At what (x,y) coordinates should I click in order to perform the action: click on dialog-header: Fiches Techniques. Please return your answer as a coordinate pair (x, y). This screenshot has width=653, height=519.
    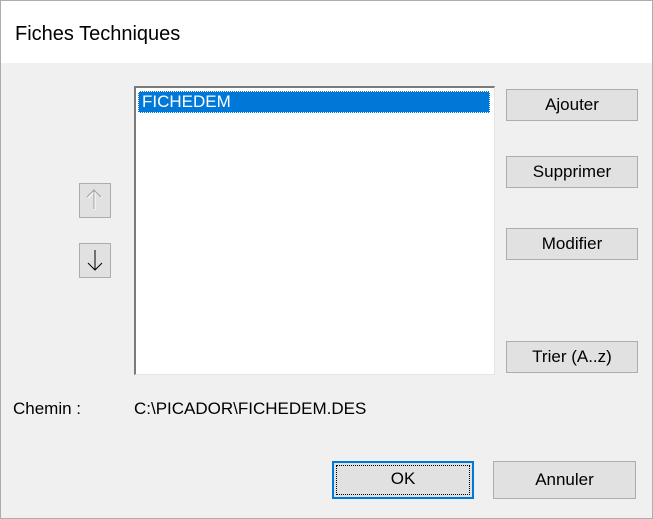
    Looking at the image, I should click on (326, 32).